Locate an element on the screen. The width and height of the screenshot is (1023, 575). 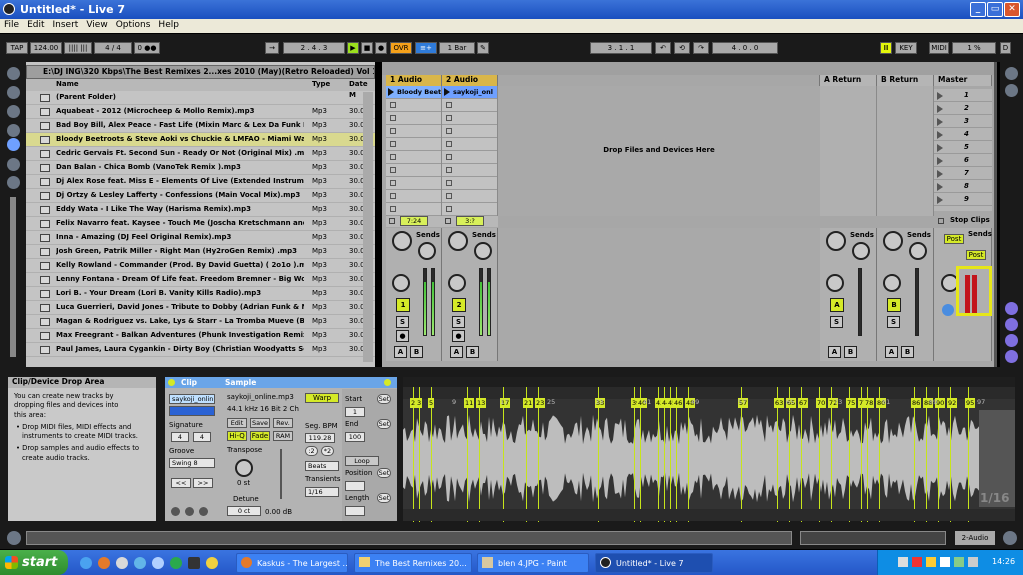
pan-knob is located at coordinates (401, 283).